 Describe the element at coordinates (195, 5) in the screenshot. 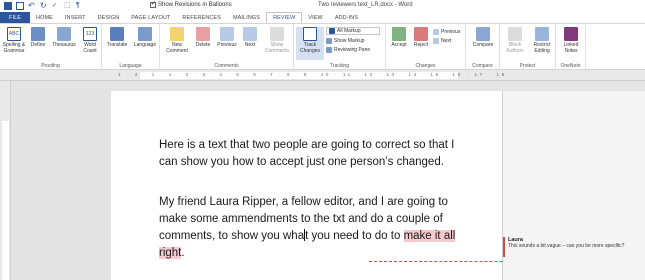

I see `show-revisions-label: Show Revisions in Balloons` at that location.